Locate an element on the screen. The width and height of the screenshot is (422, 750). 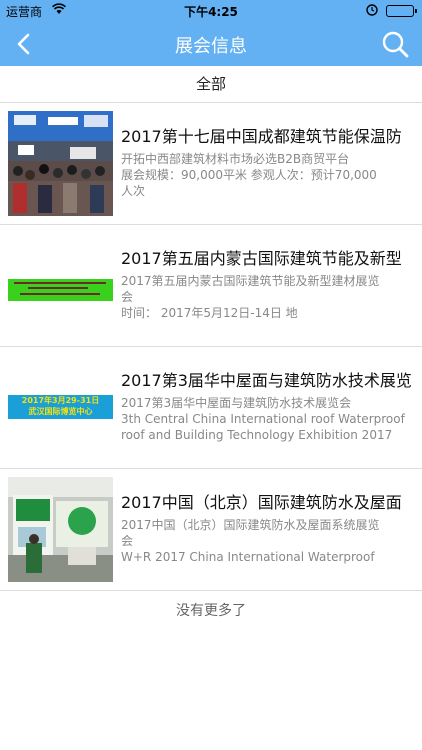
status-time: 下午4:25 is located at coordinates (211, 12).